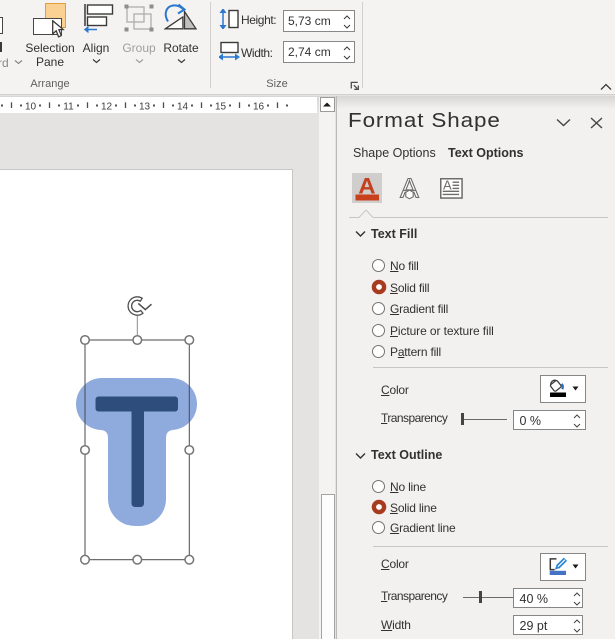  Describe the element at coordinates (447, 185) in the screenshot. I see `svg-text: A` at that location.